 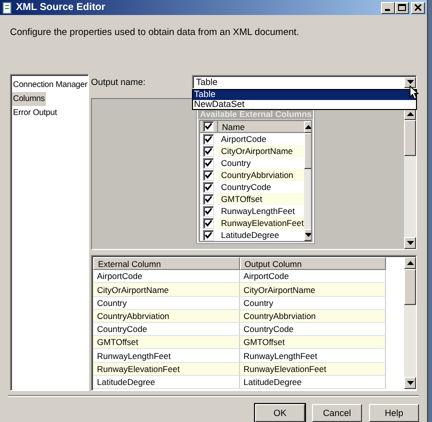 What do you see at coordinates (29, 99) in the screenshot?
I see `nav-item: Columns` at bounding box center [29, 99].